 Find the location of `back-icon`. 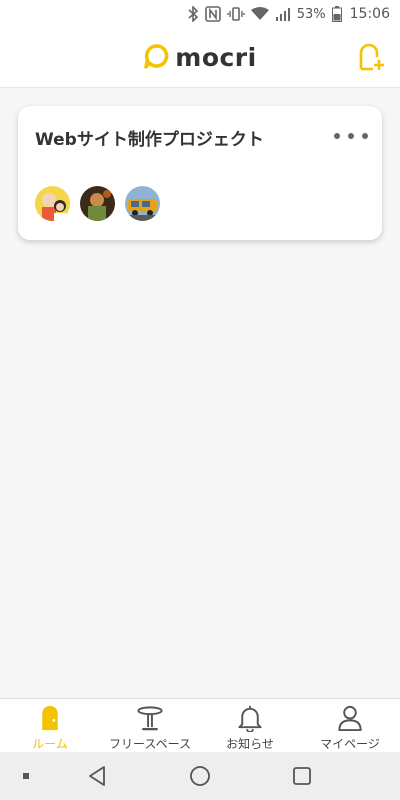

back-icon is located at coordinates (97, 776).